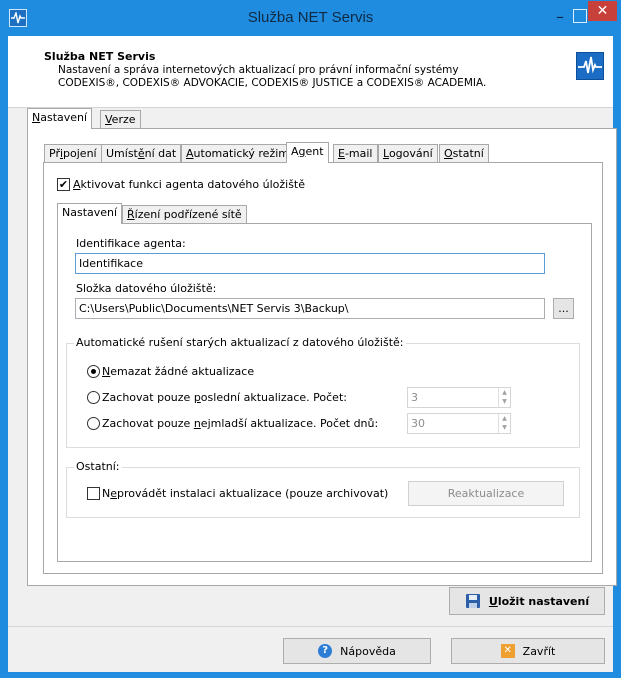 The image size is (621, 678). What do you see at coordinates (120, 119) in the screenshot?
I see `tab-verze: Verze` at bounding box center [120, 119].